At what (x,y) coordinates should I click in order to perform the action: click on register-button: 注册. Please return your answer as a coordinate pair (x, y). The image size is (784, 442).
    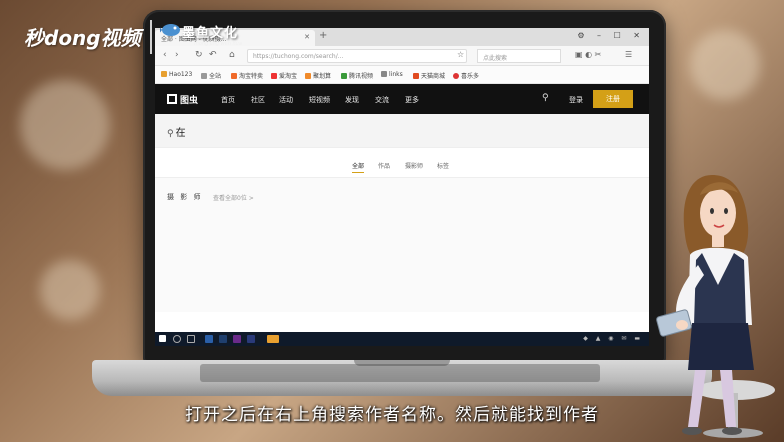
    Looking at the image, I should click on (613, 99).